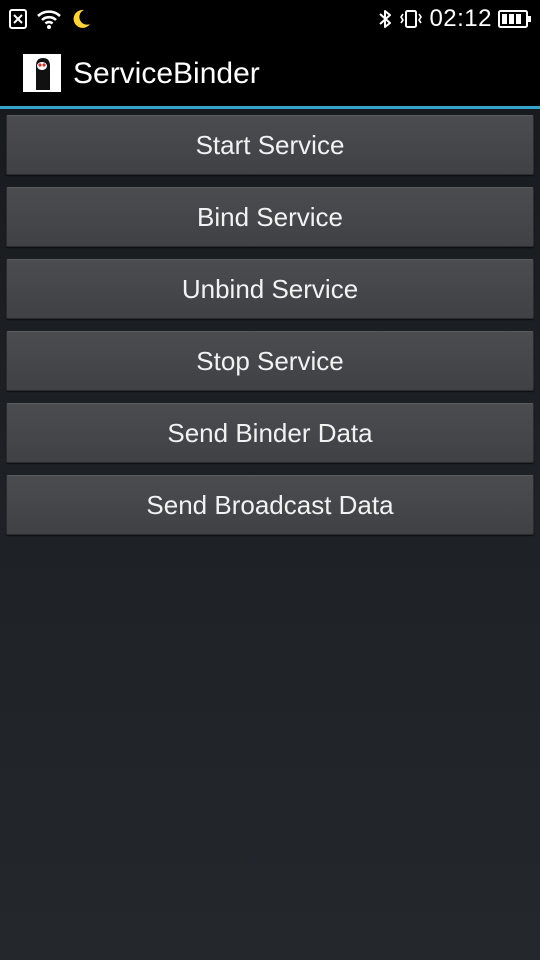  What do you see at coordinates (270, 505) in the screenshot?
I see `send-broadcast-data-button: Send Broadcast Data` at bounding box center [270, 505].